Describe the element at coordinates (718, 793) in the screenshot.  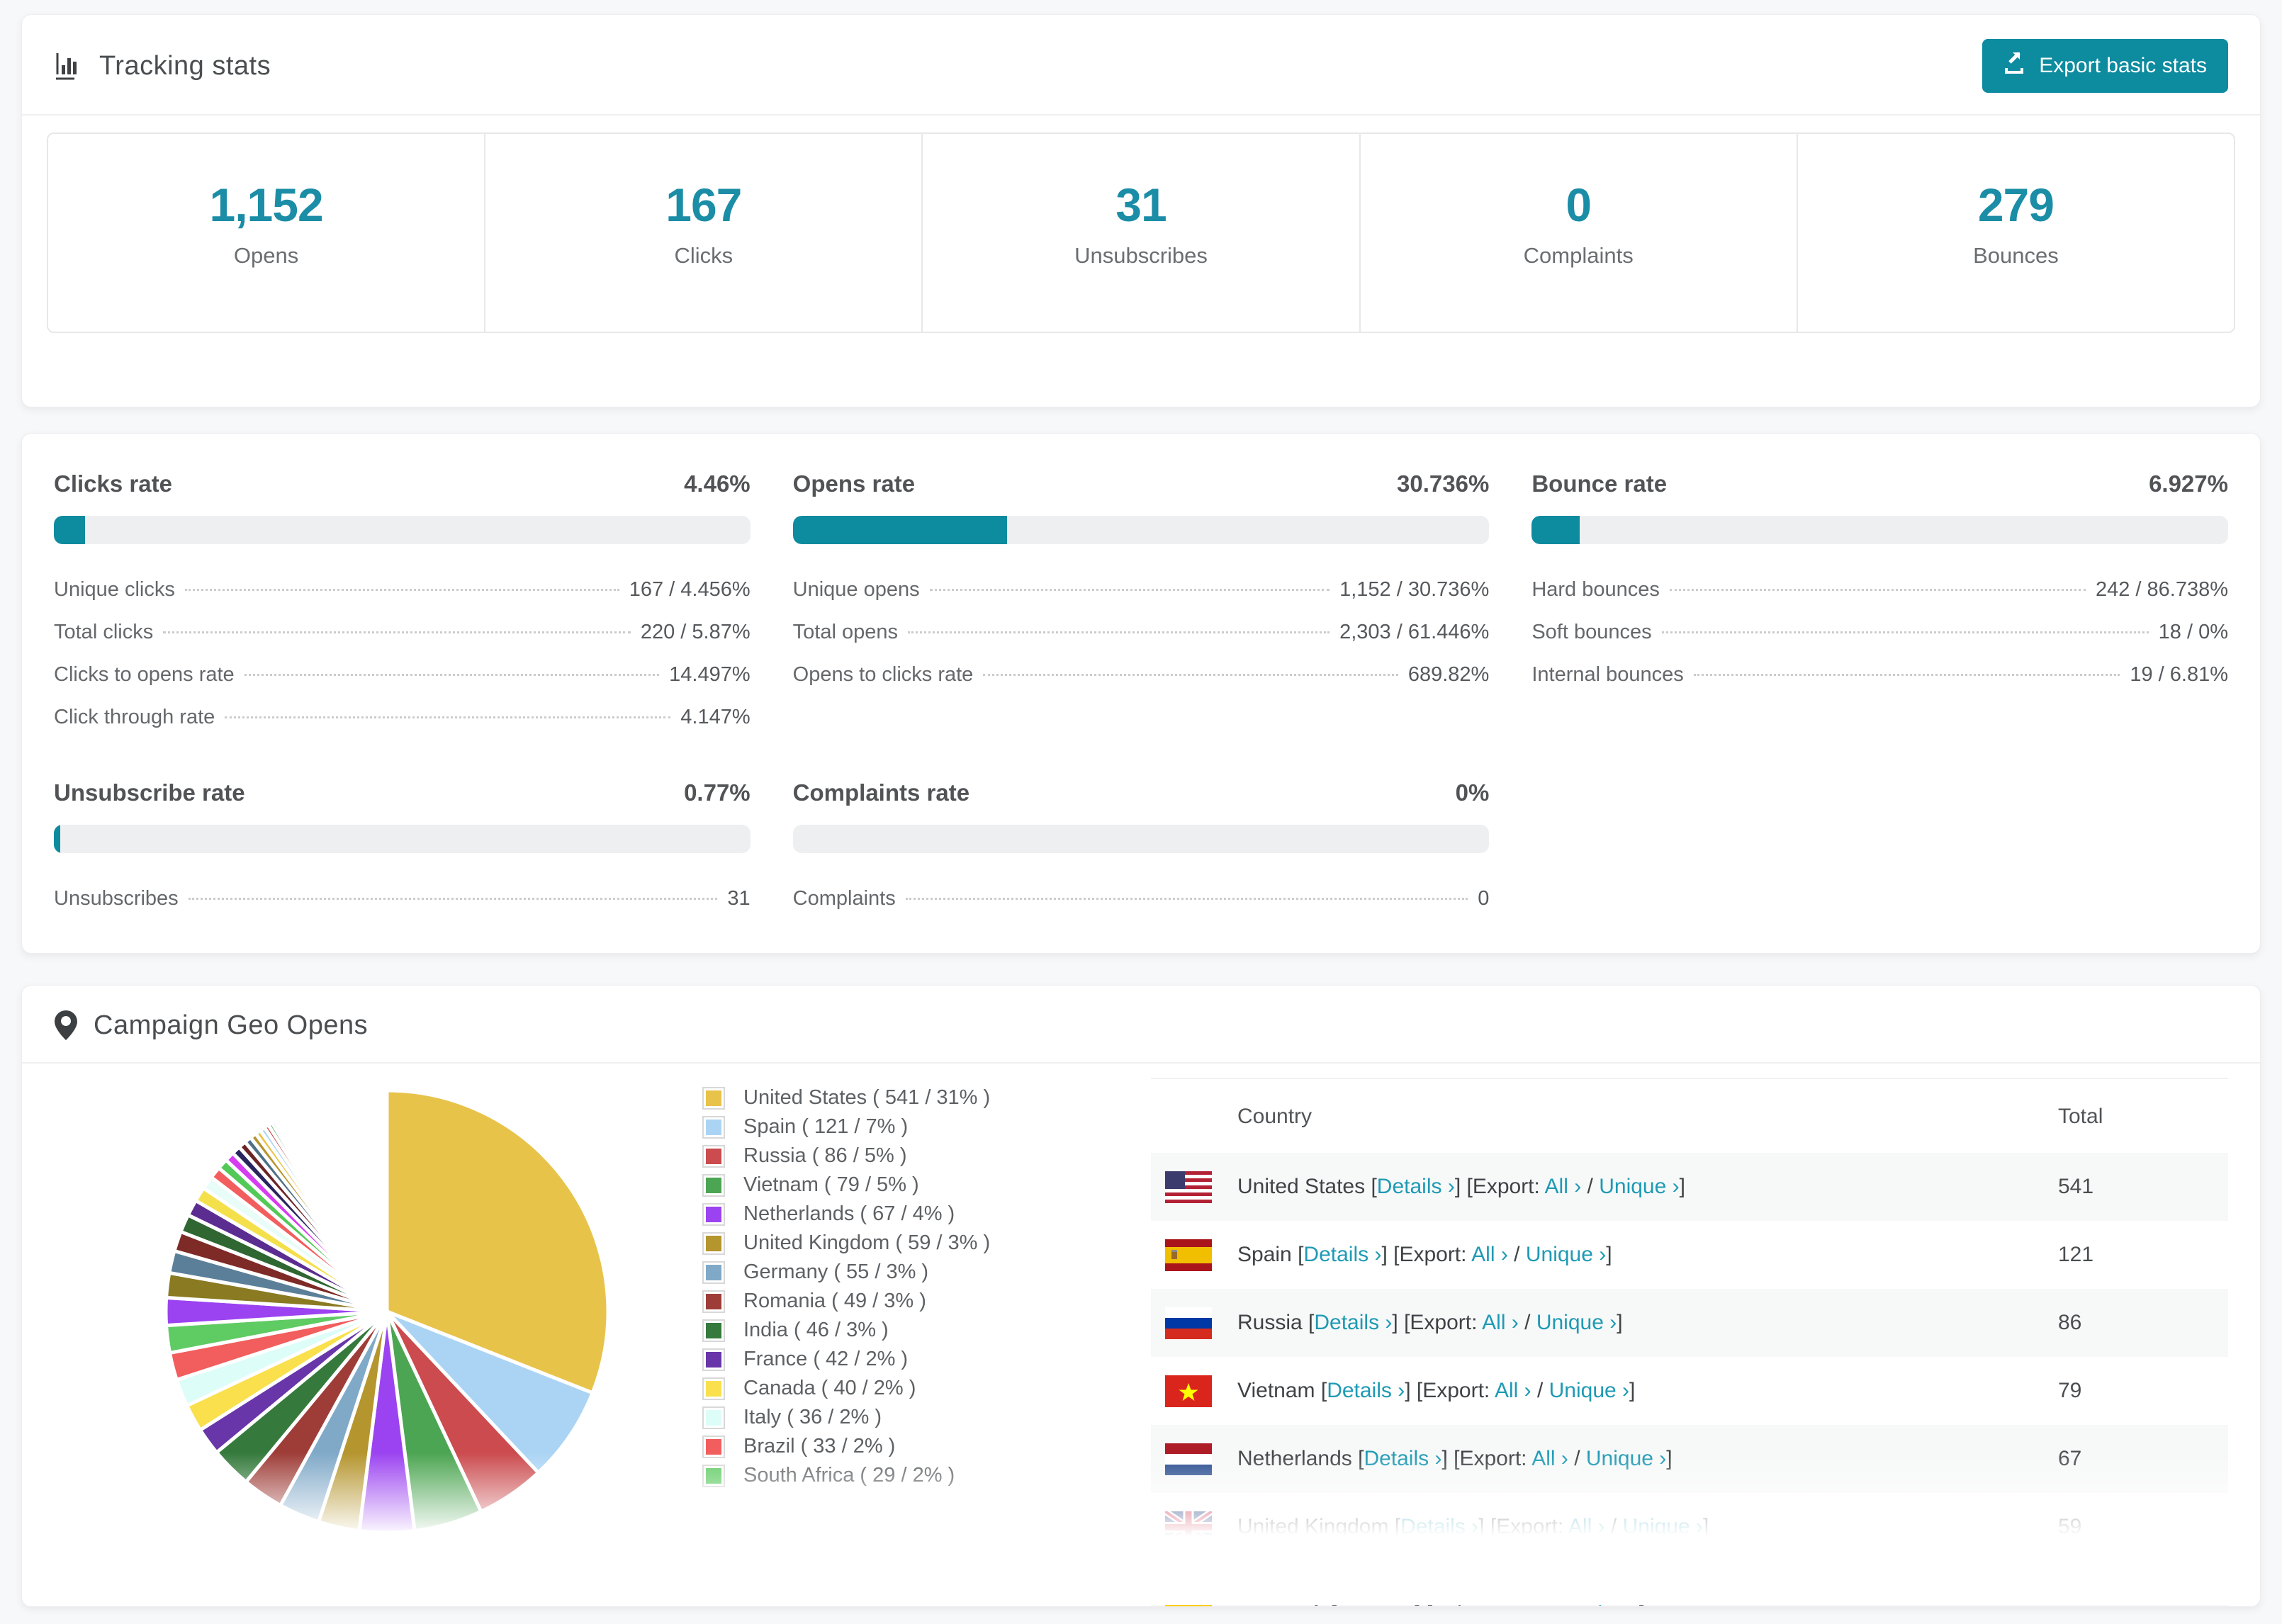
I see `rate-value: 0.77%` at that location.